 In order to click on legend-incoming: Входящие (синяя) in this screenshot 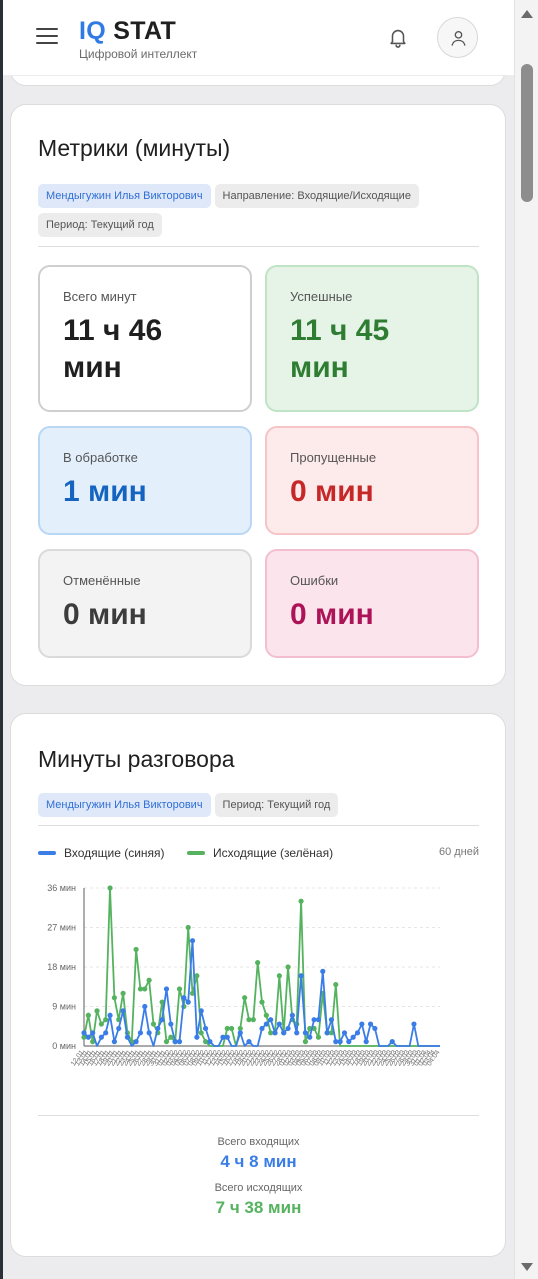, I will do `click(101, 853)`.